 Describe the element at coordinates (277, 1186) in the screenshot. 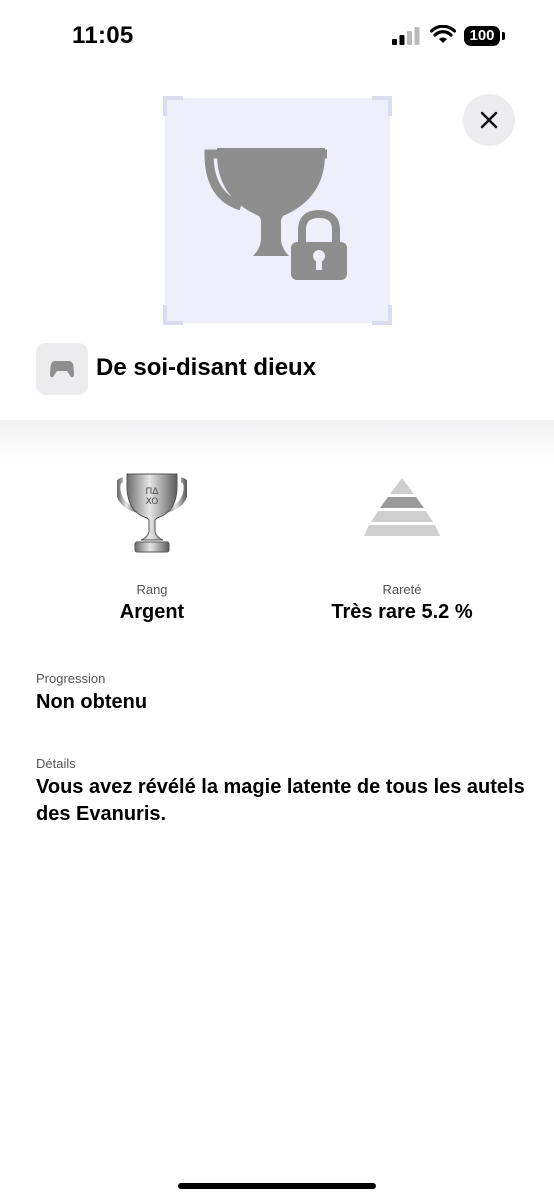

I see `home-indicator` at that location.